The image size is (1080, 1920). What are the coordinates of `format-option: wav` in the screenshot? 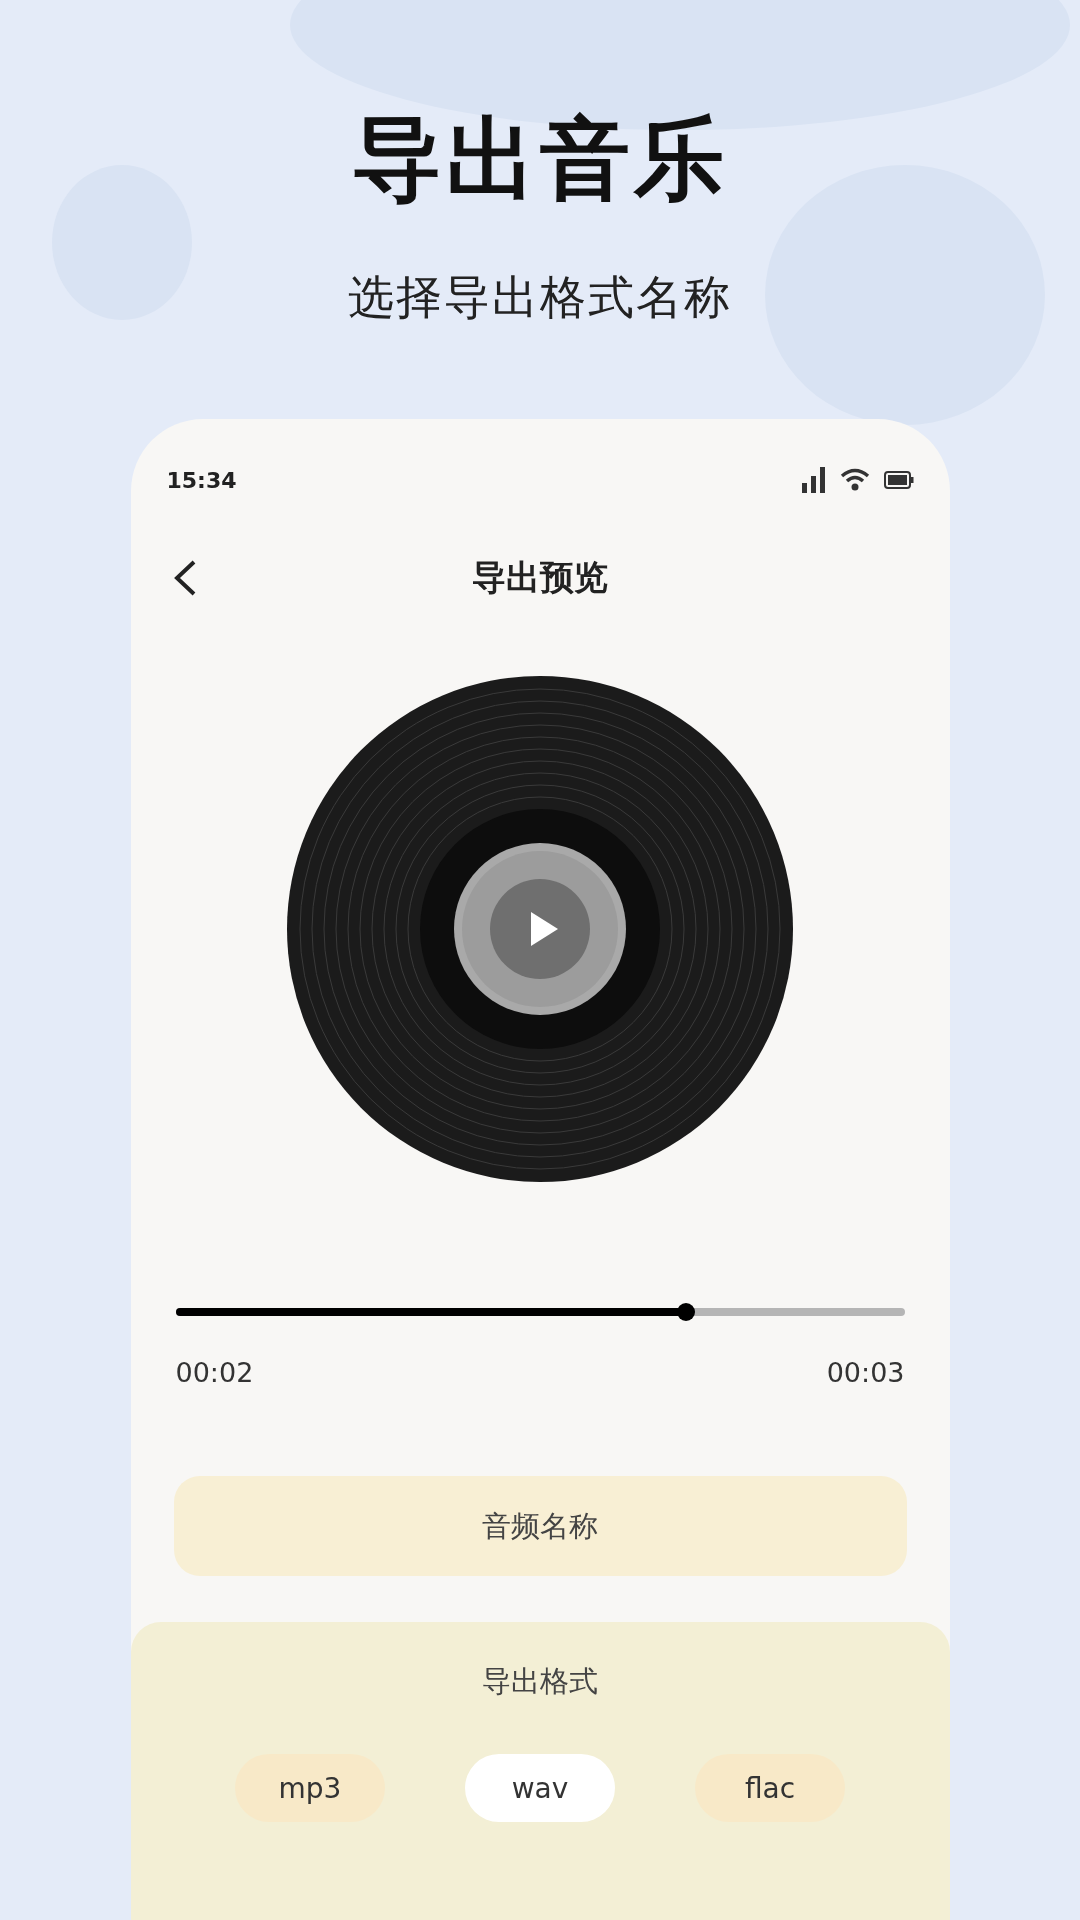 It's located at (540, 1788).